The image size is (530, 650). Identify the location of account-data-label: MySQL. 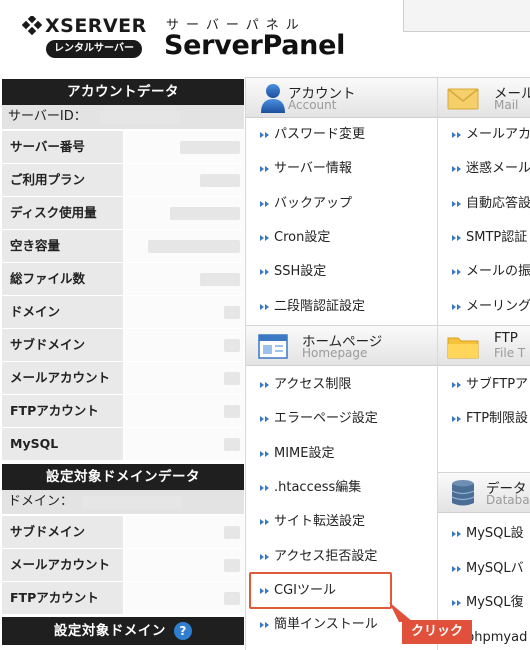
(63, 444).